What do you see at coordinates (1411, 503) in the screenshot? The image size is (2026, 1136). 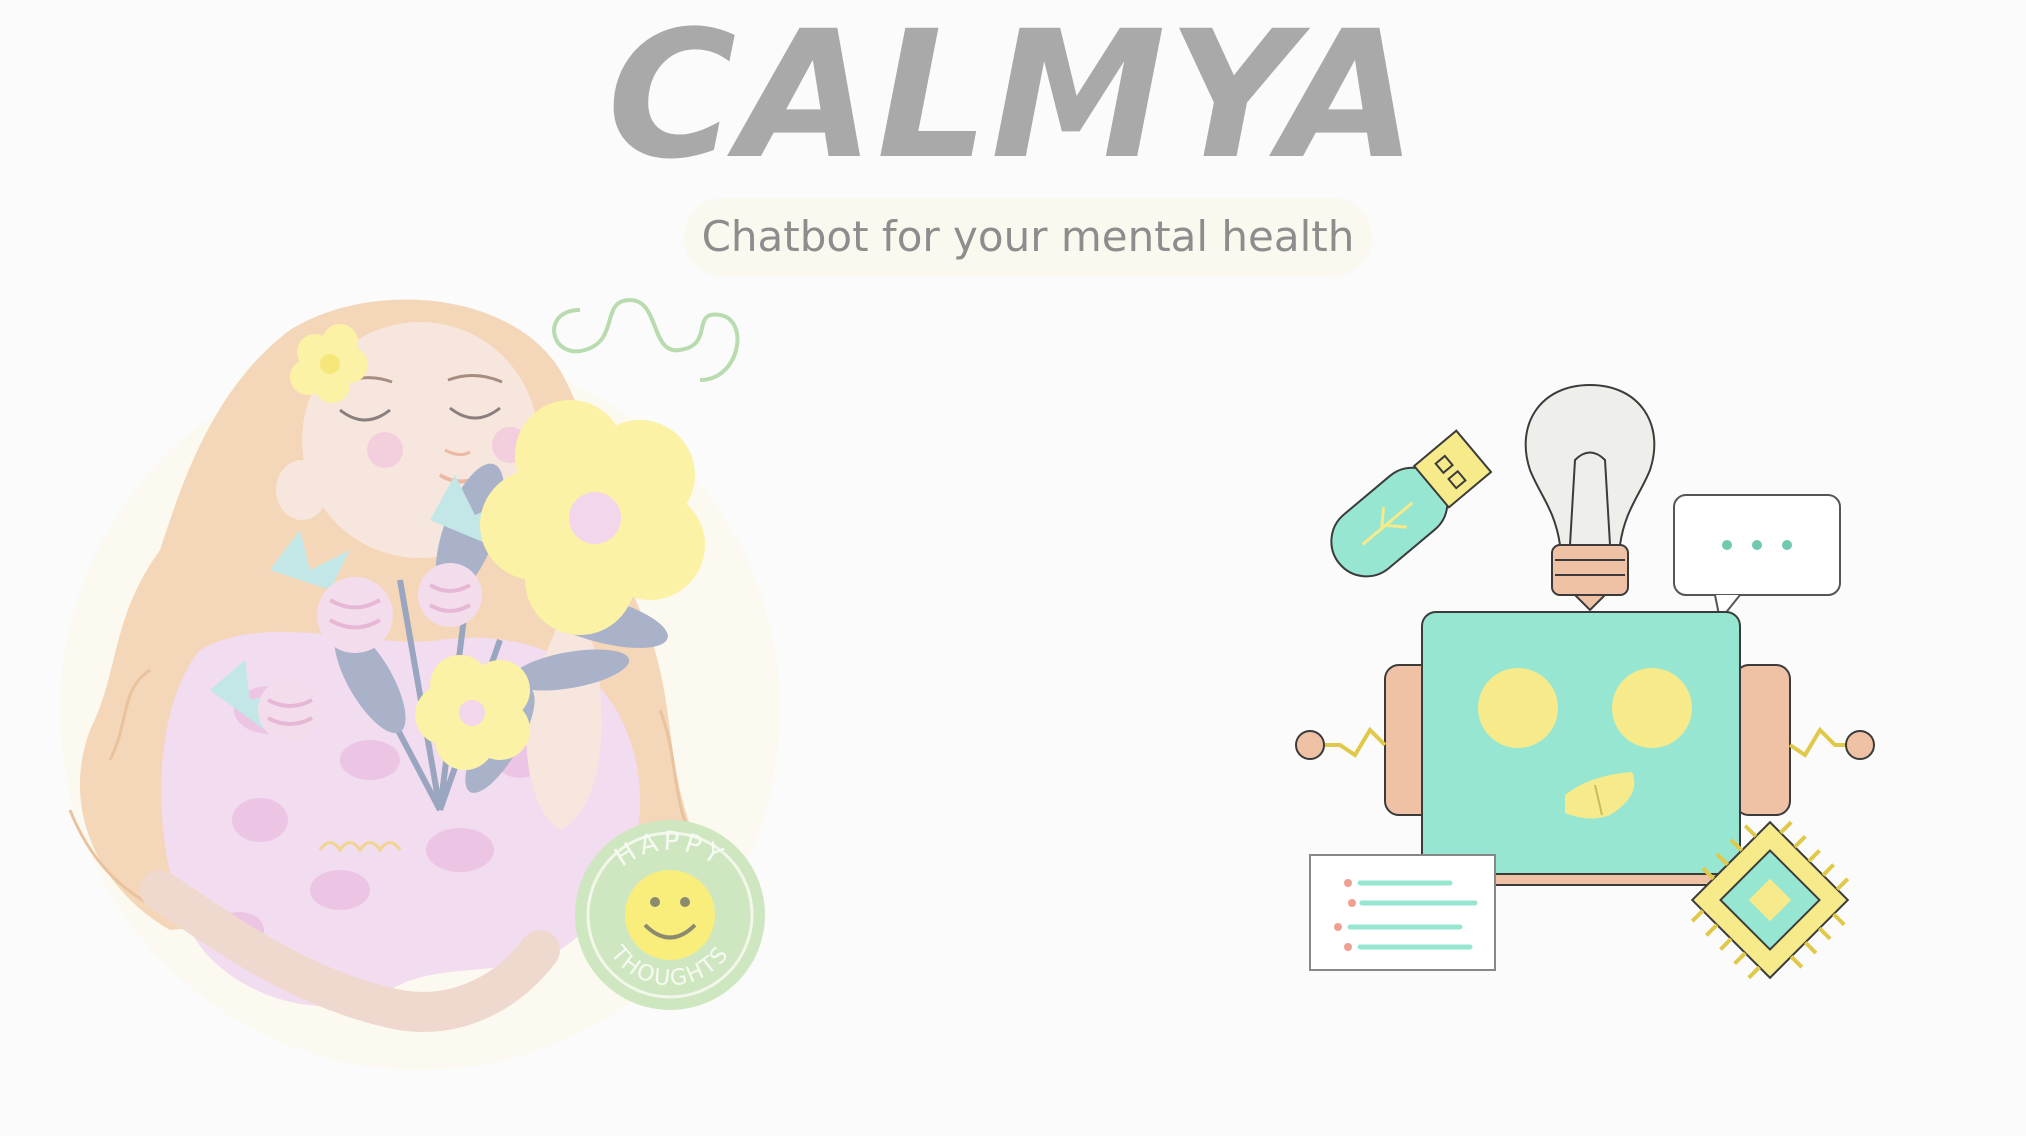 I see `usb-icon` at bounding box center [1411, 503].